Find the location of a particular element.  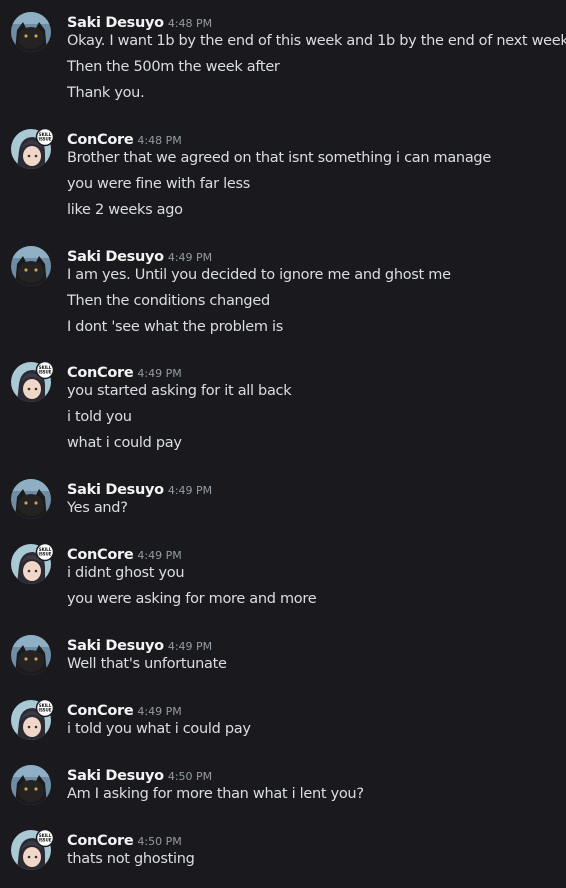

message-text: what i could pay is located at coordinates (124, 443).